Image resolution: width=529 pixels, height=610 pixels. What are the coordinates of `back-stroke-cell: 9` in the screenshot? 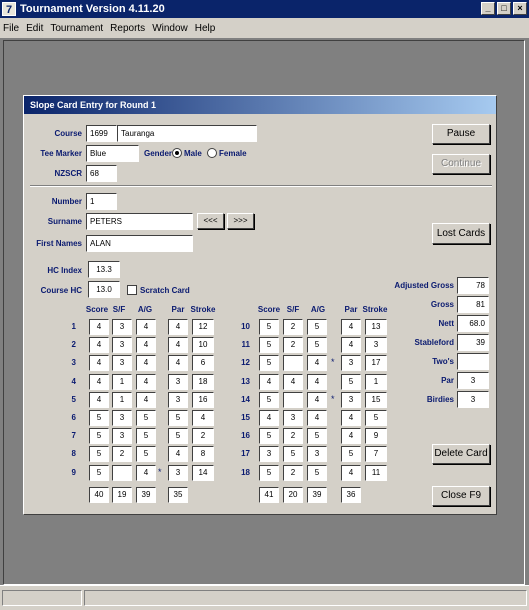 It's located at (376, 436).